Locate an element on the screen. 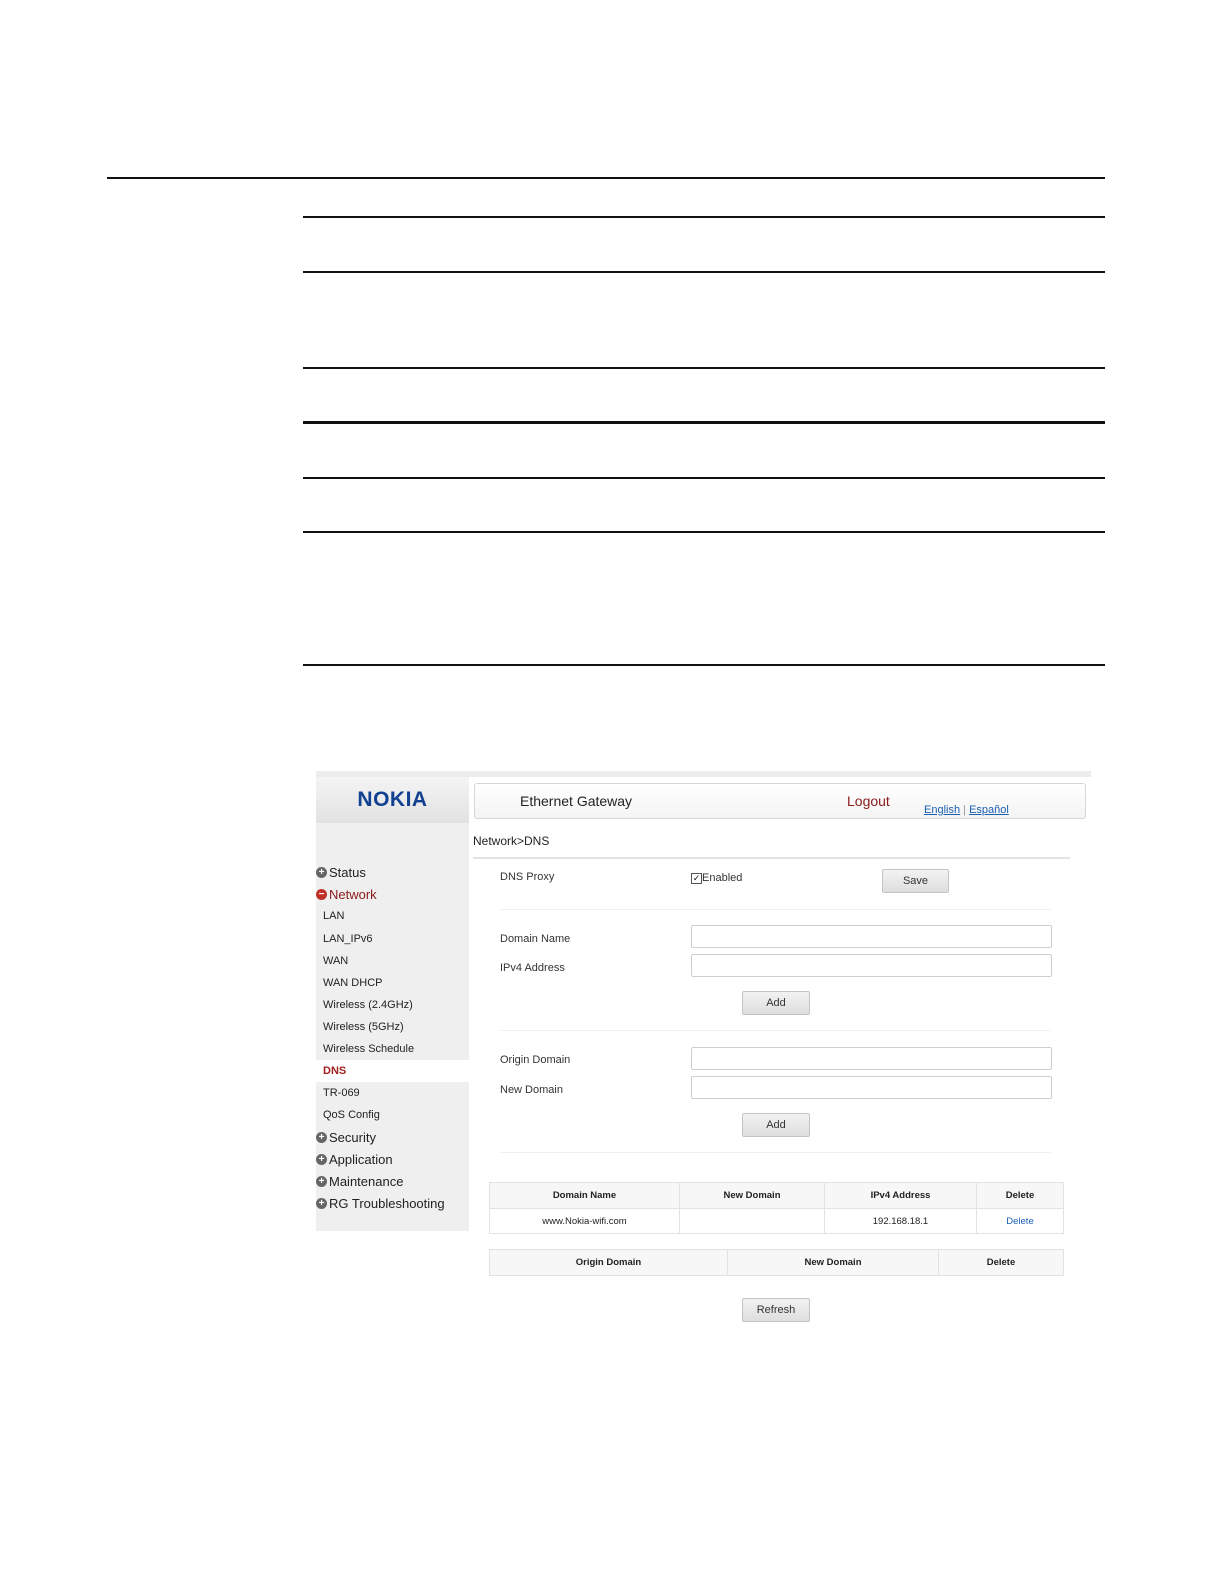 The width and height of the screenshot is (1224, 1584). lang-espanol-link: Español is located at coordinates (989, 810).